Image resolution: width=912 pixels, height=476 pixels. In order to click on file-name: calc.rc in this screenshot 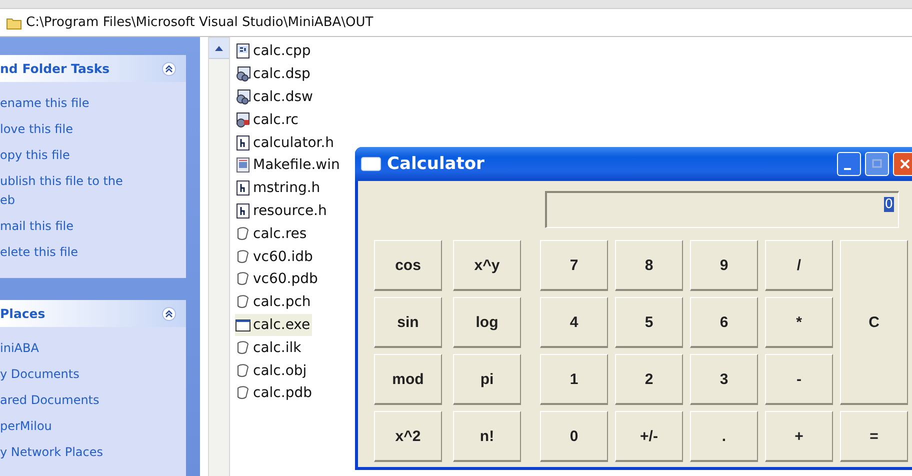, I will do `click(275, 120)`.